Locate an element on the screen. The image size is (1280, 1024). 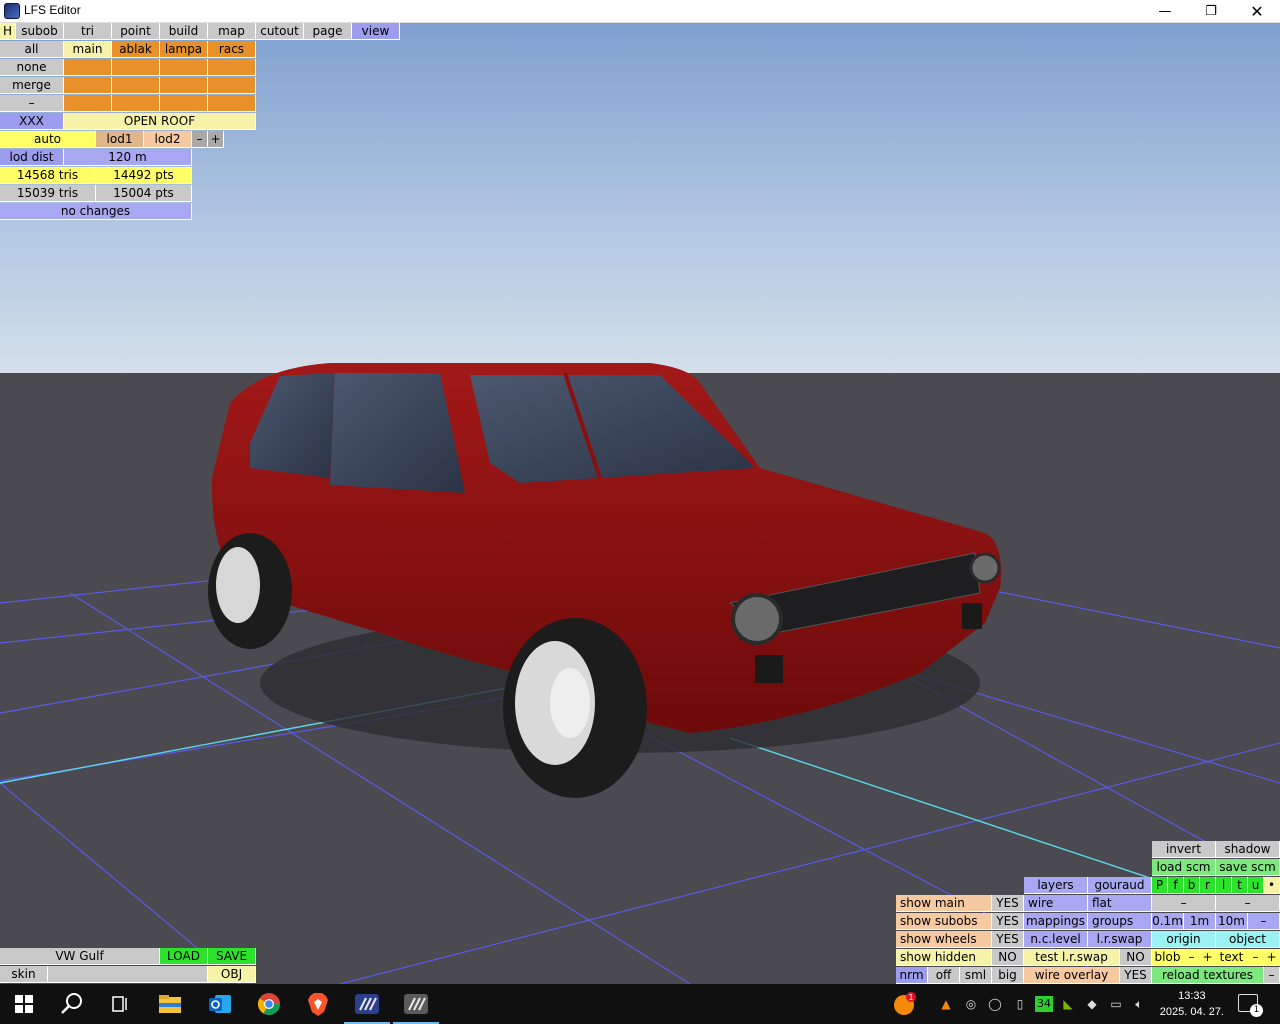
file-explorer-icon is located at coordinates (170, 1004).